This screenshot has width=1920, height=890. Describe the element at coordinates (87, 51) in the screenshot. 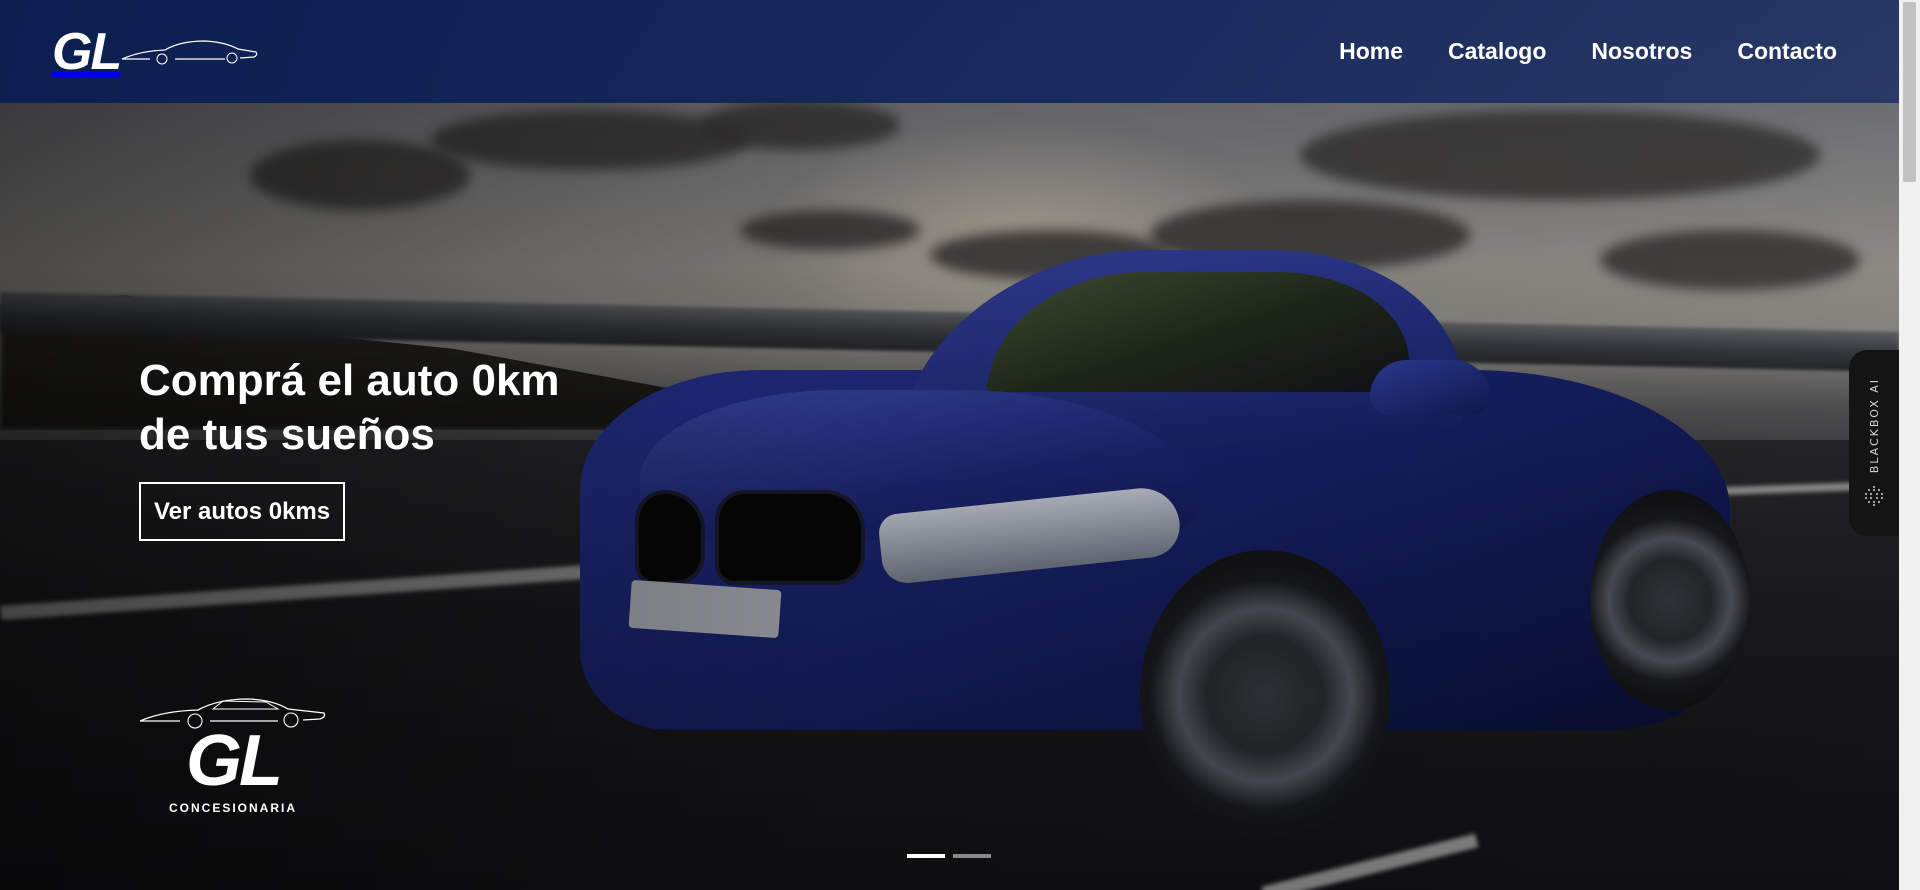

I see `logo-text: GL` at that location.